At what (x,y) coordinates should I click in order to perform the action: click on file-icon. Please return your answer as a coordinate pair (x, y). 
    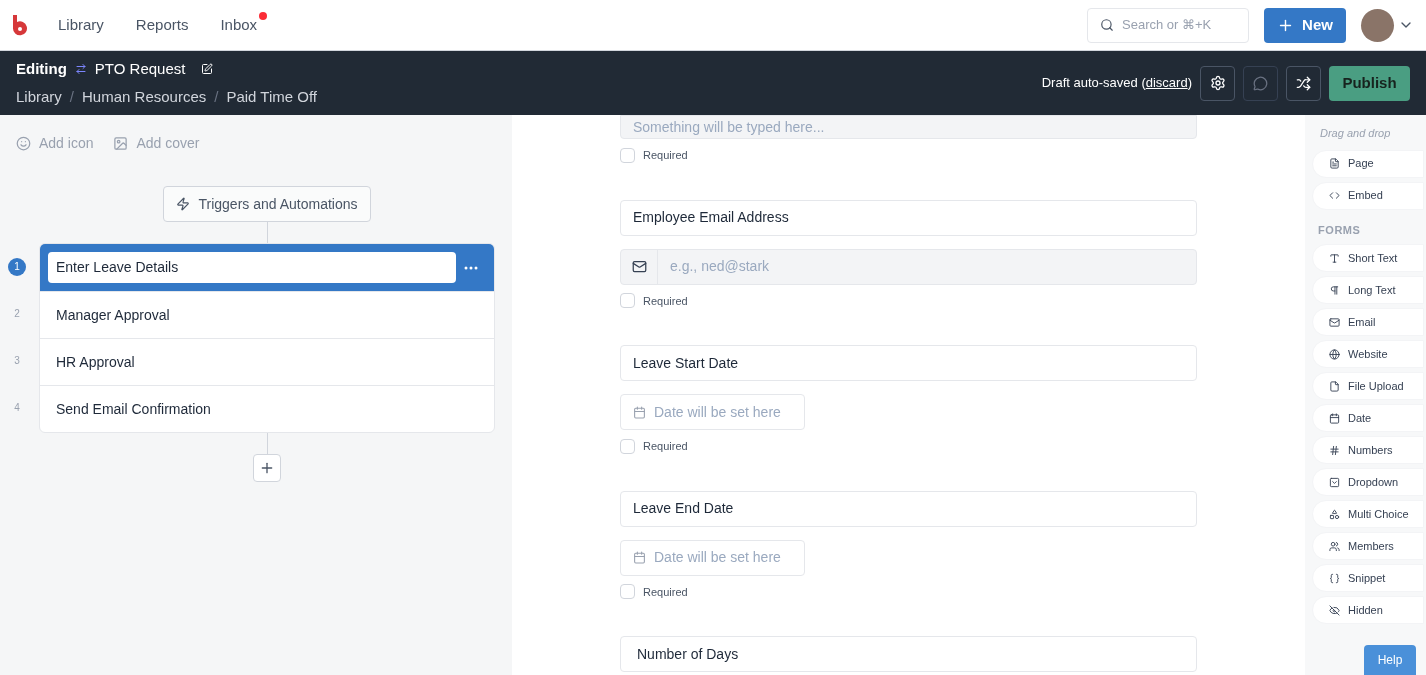
    Looking at the image, I should click on (1334, 386).